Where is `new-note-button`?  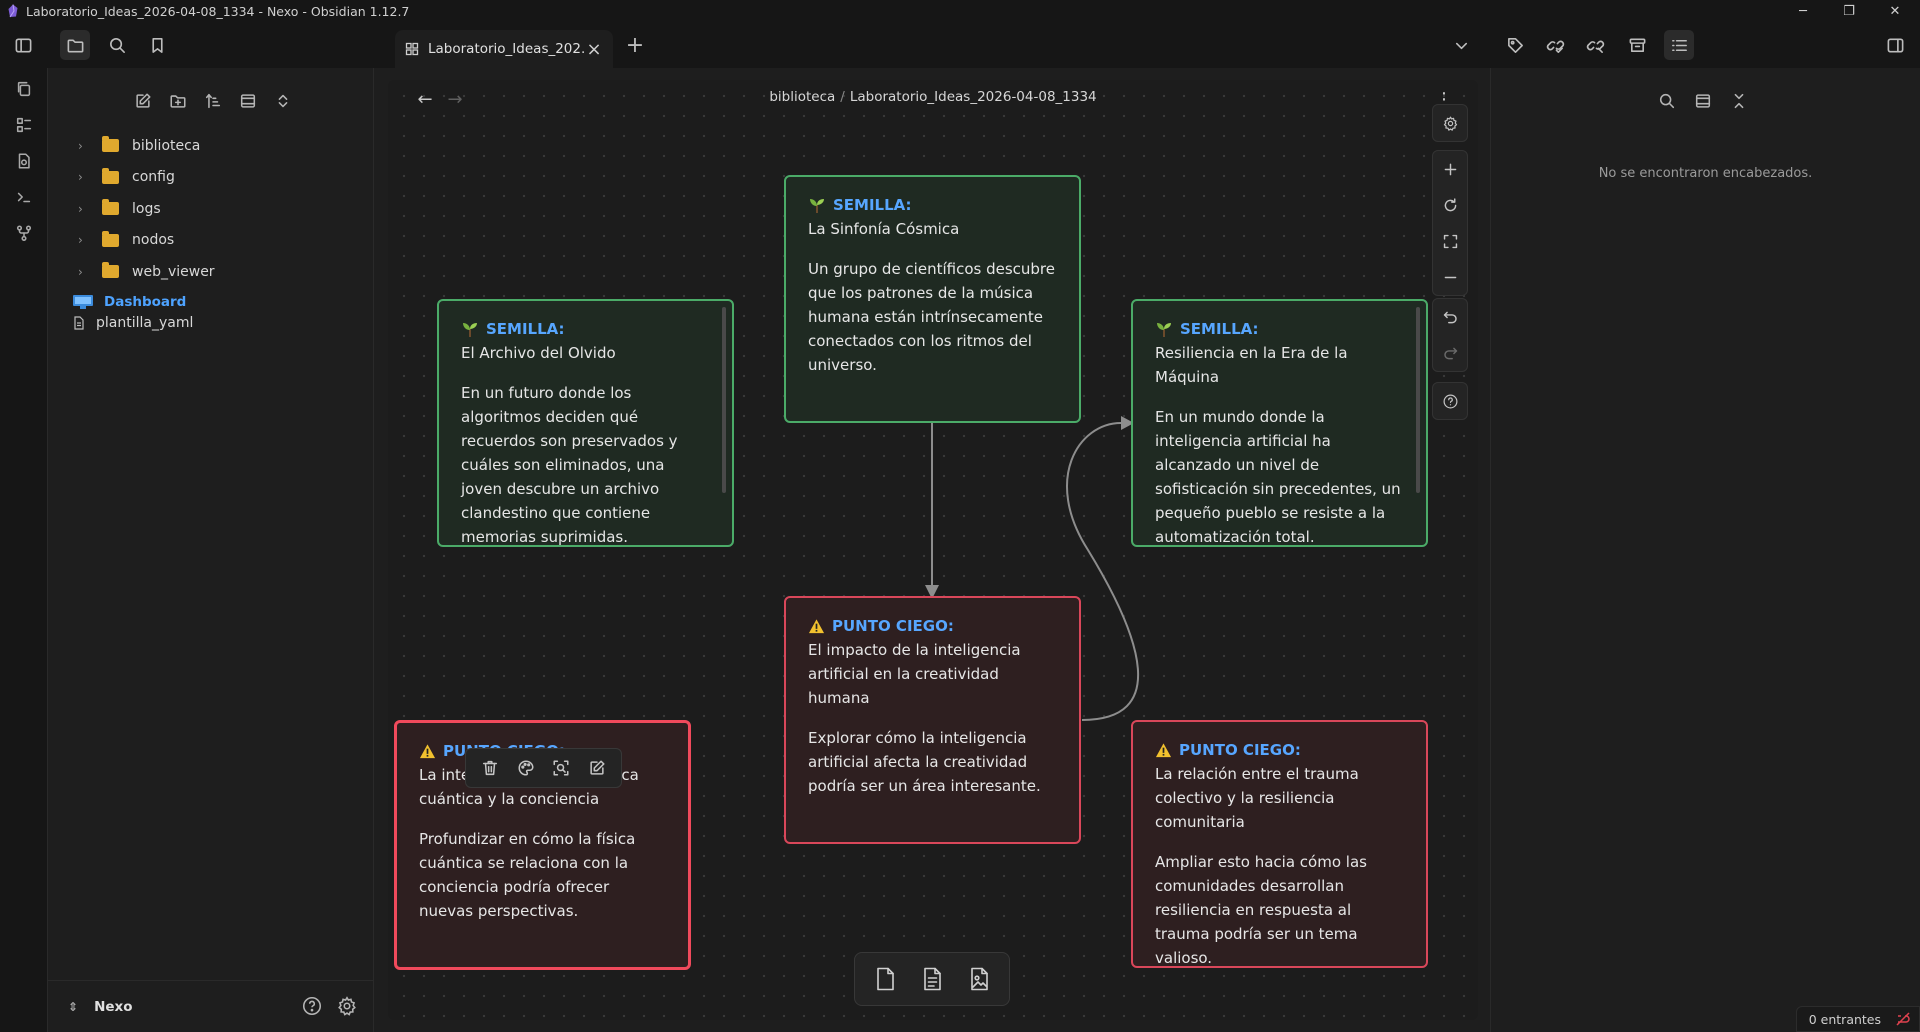 new-note-button is located at coordinates (143, 101).